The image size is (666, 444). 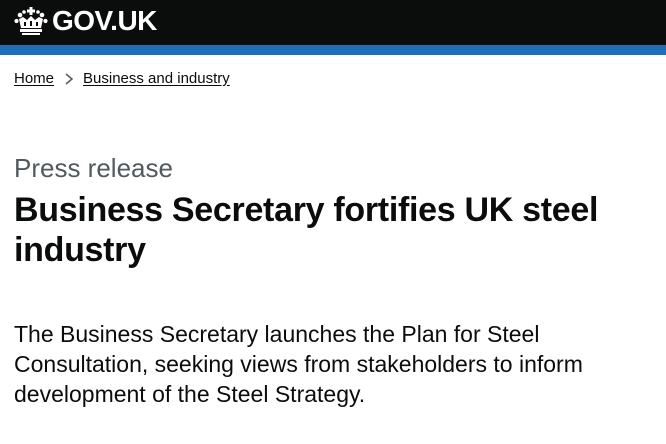 I want to click on breadcrumb: Home Business and industry, so click(x=122, y=78).